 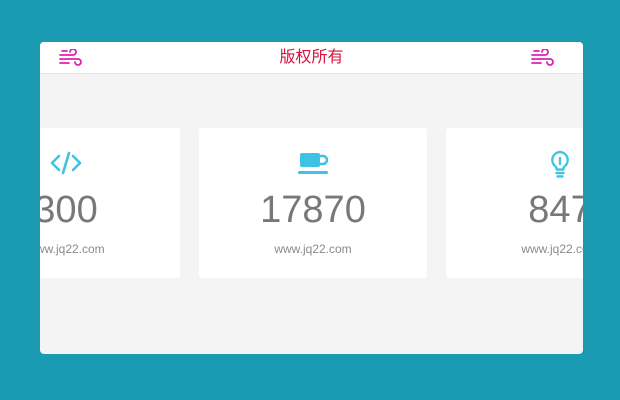 I want to click on header-bar: 版权所有, so click(x=311, y=58).